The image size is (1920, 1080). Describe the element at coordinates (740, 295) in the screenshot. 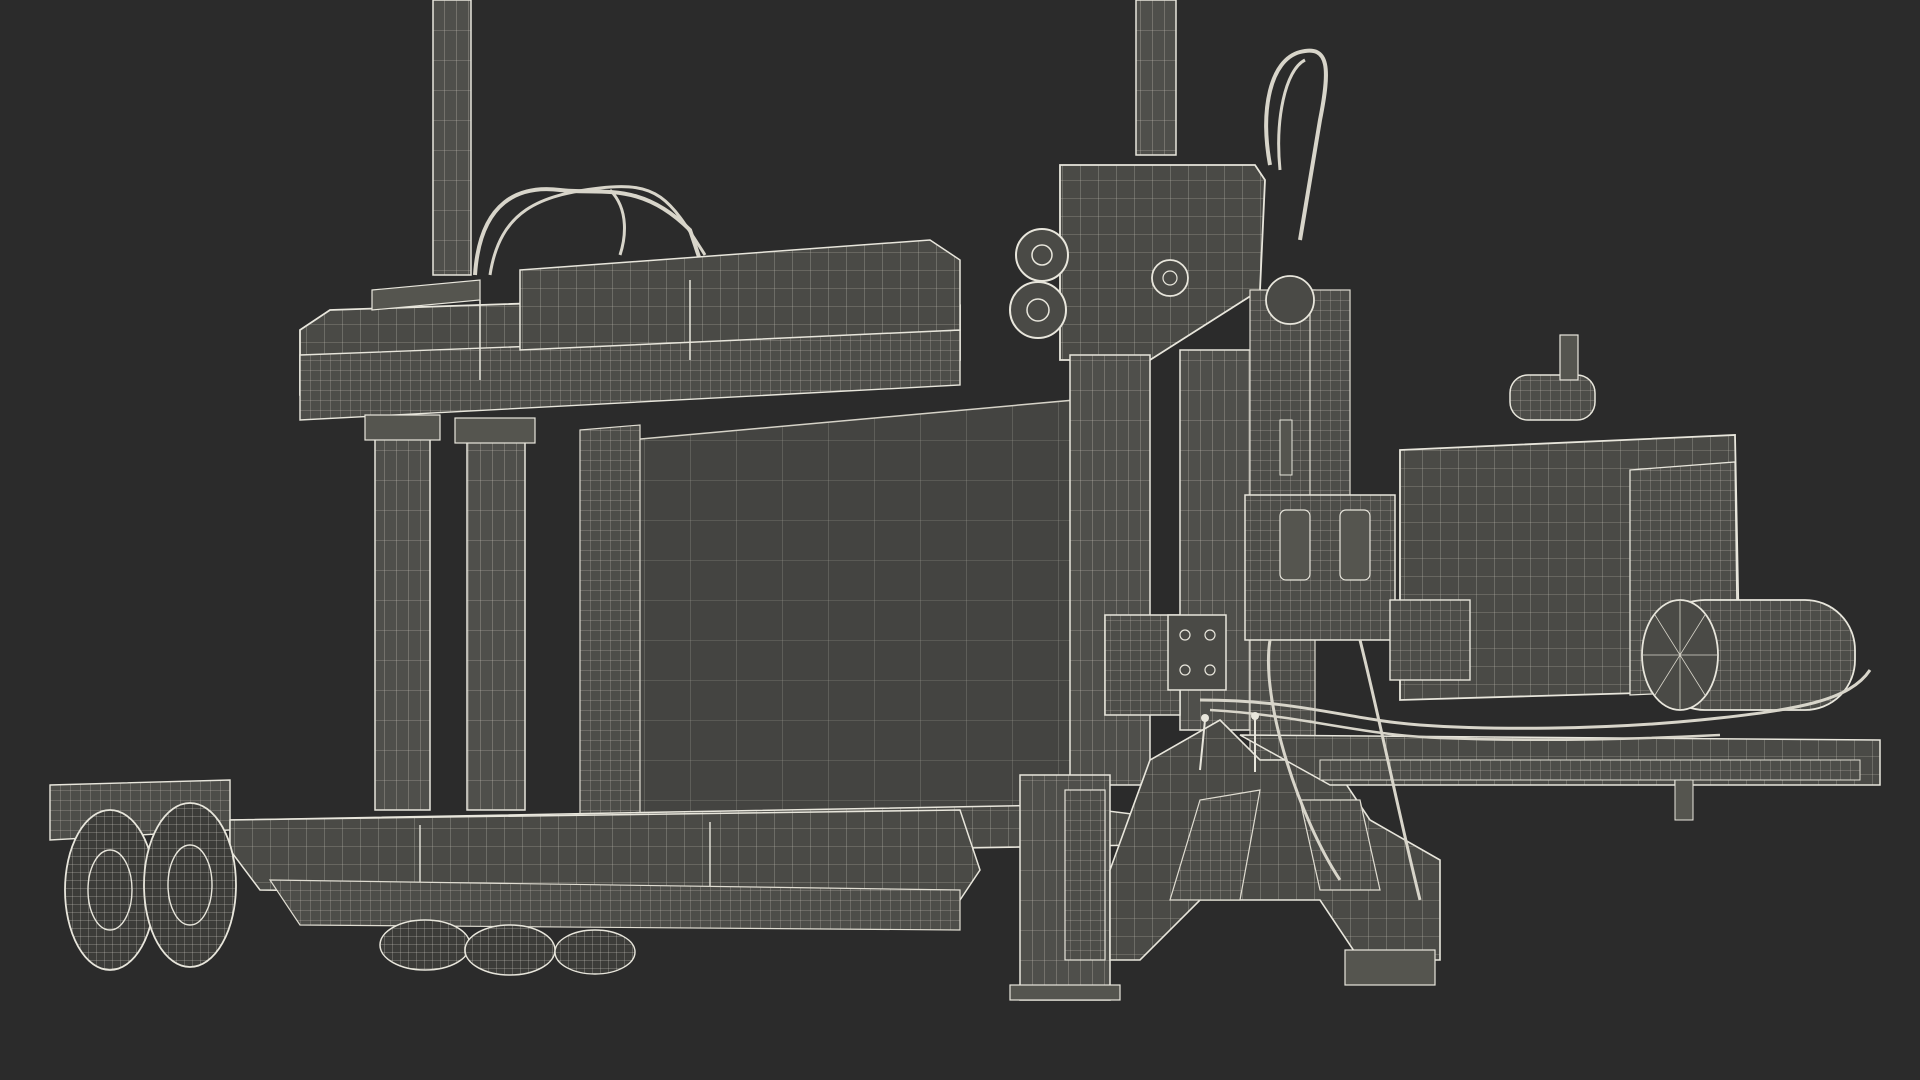

I see `press-head-front` at that location.